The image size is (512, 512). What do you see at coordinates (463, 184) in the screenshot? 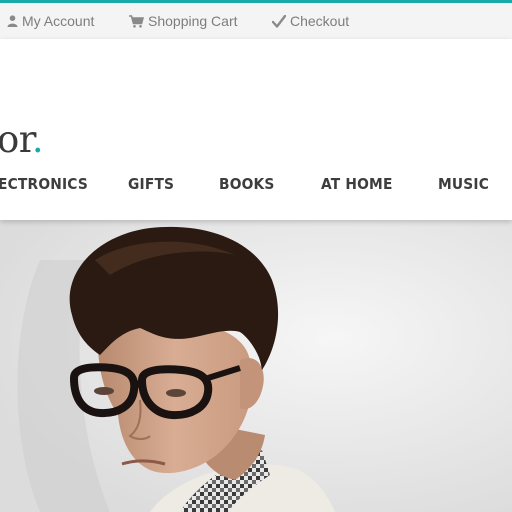
I see `nav-item-music: MUSIC` at bounding box center [463, 184].